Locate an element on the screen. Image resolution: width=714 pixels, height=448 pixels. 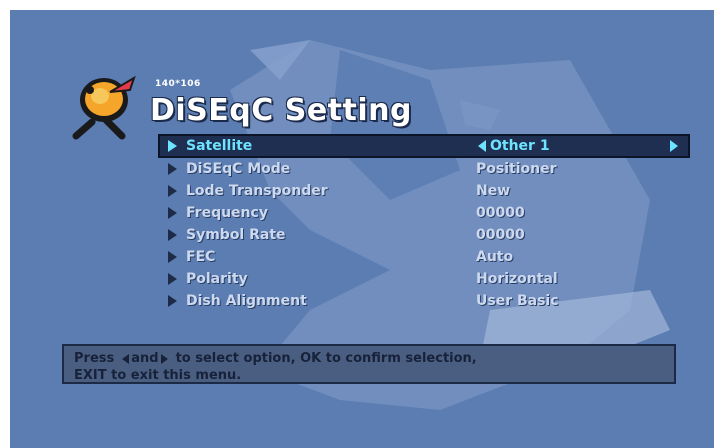
menu-row-fec: FEC Auto is located at coordinates (424, 257).